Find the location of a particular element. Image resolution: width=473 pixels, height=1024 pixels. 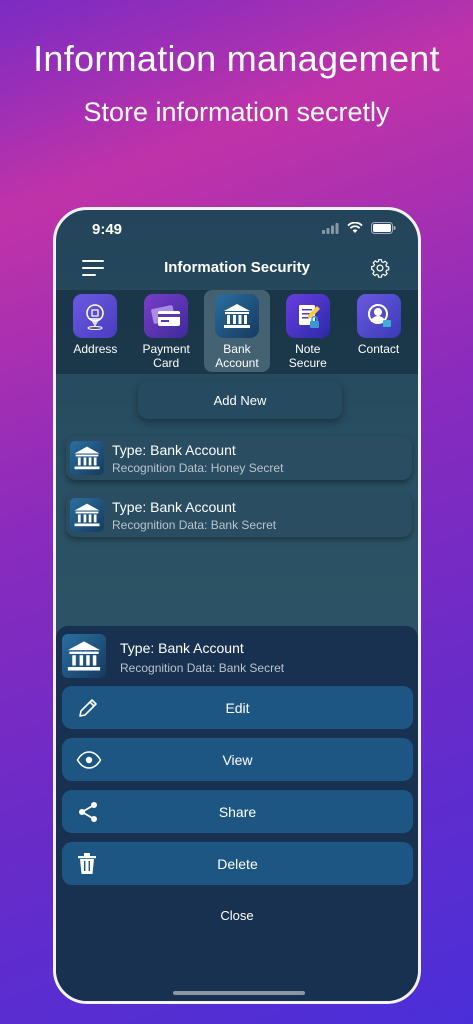

share-label: Share is located at coordinates (237, 811).